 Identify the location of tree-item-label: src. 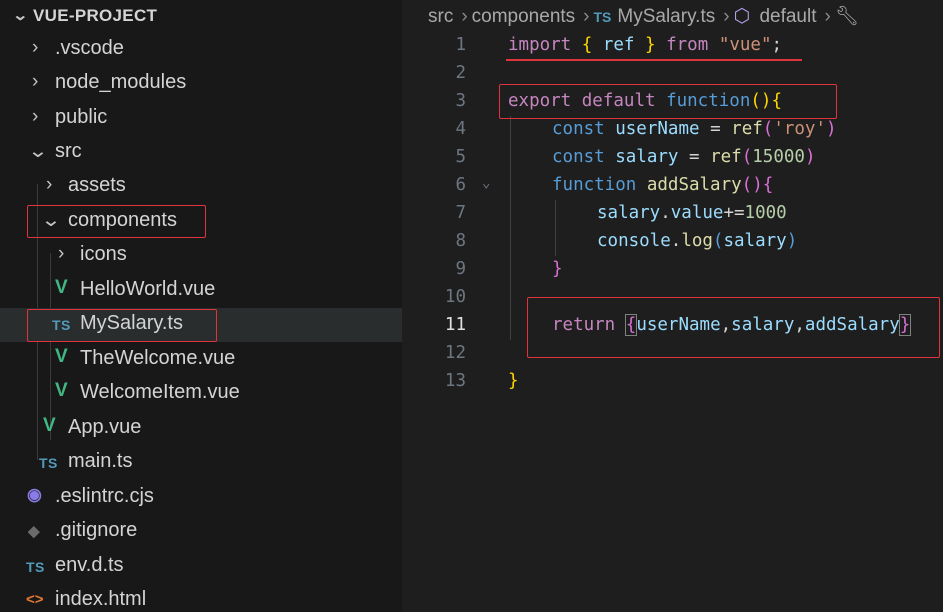
(68, 151).